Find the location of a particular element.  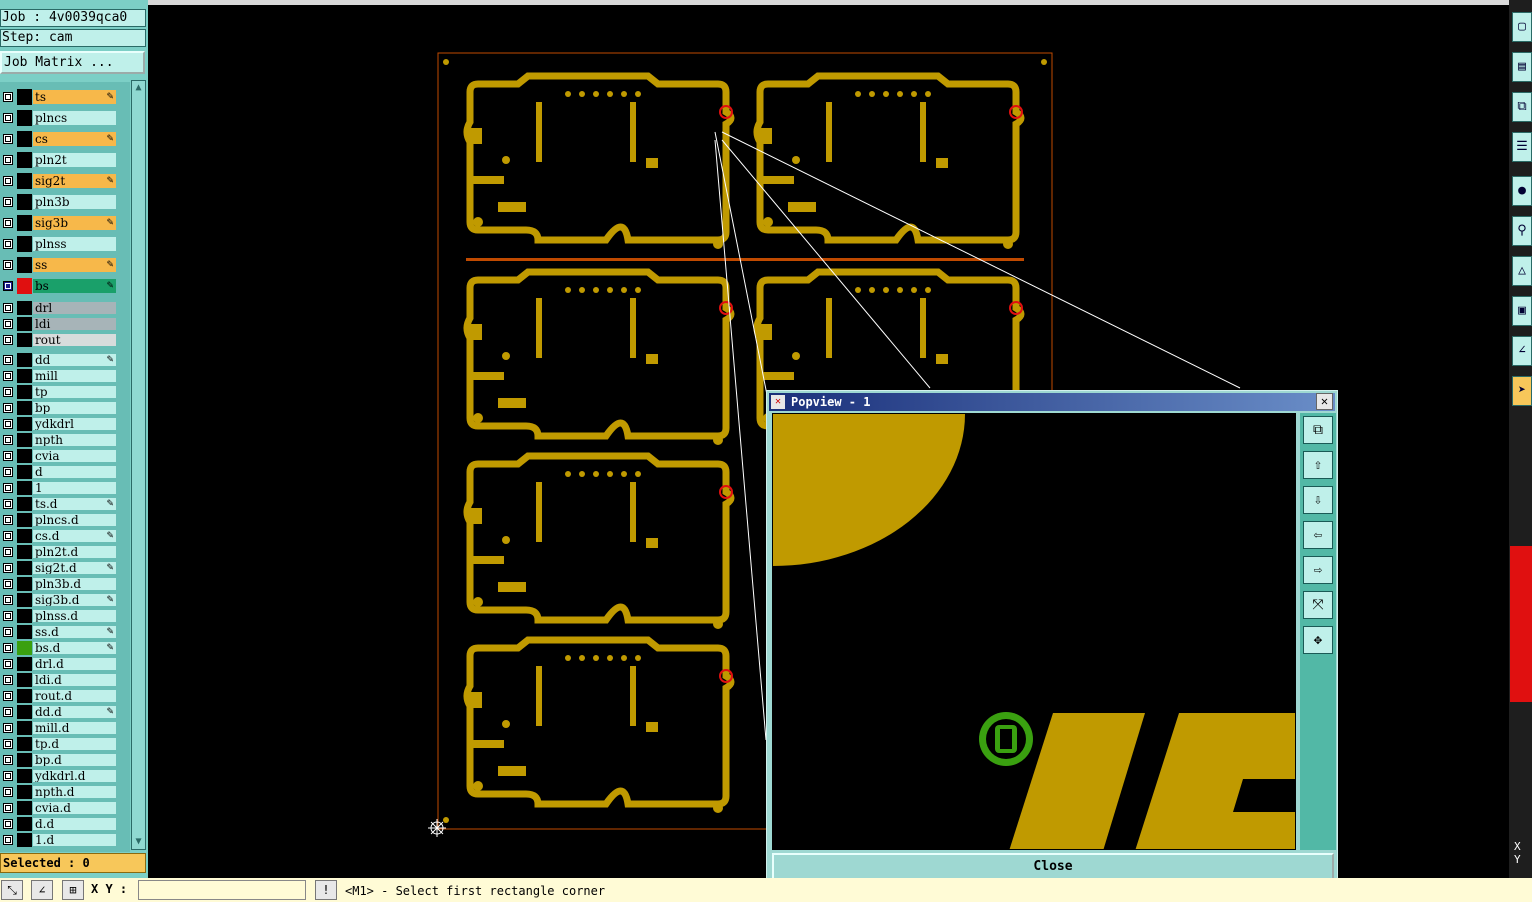

layer-row: pln2t.d is located at coordinates (65, 552).